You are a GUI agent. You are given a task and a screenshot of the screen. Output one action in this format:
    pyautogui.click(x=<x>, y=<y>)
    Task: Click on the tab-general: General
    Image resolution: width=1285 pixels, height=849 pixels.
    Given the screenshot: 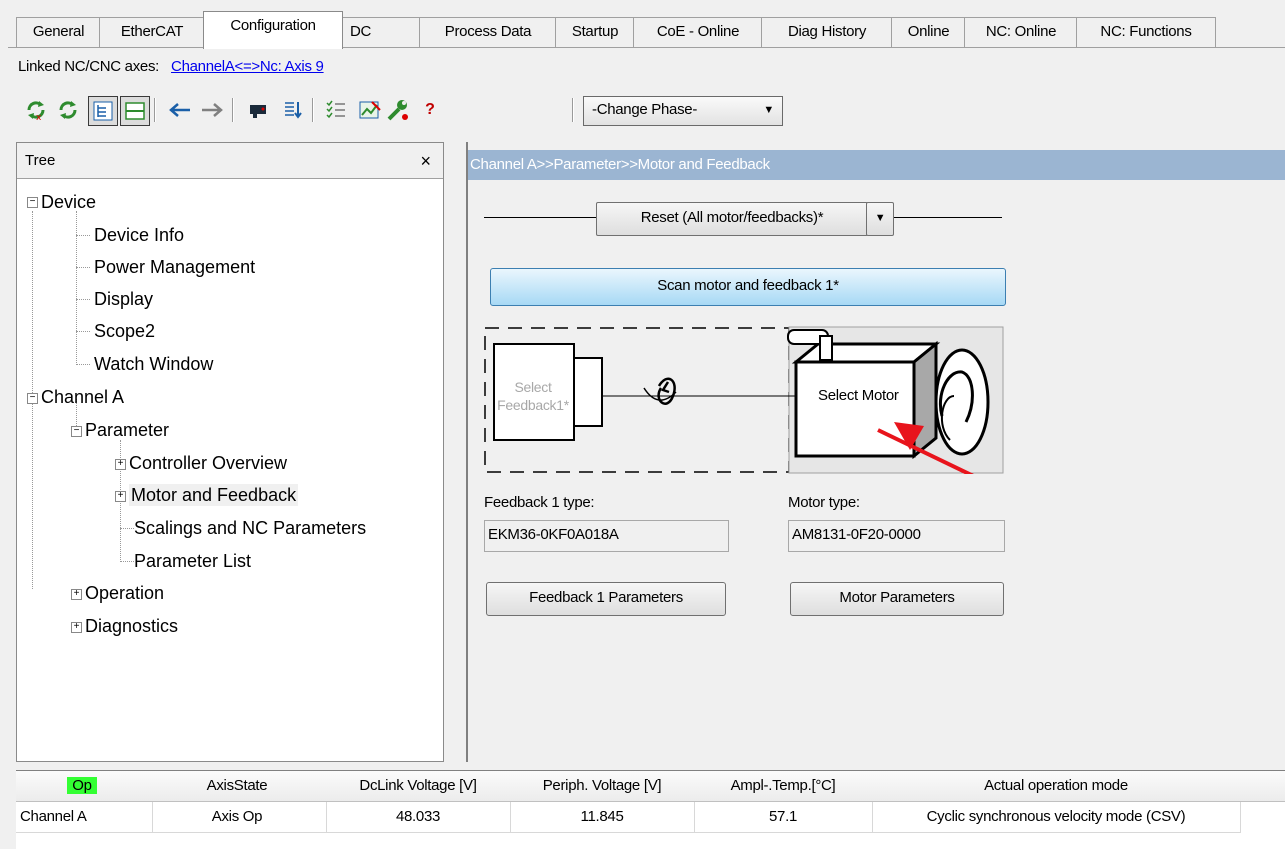 What is the action you would take?
    pyautogui.click(x=58, y=32)
    